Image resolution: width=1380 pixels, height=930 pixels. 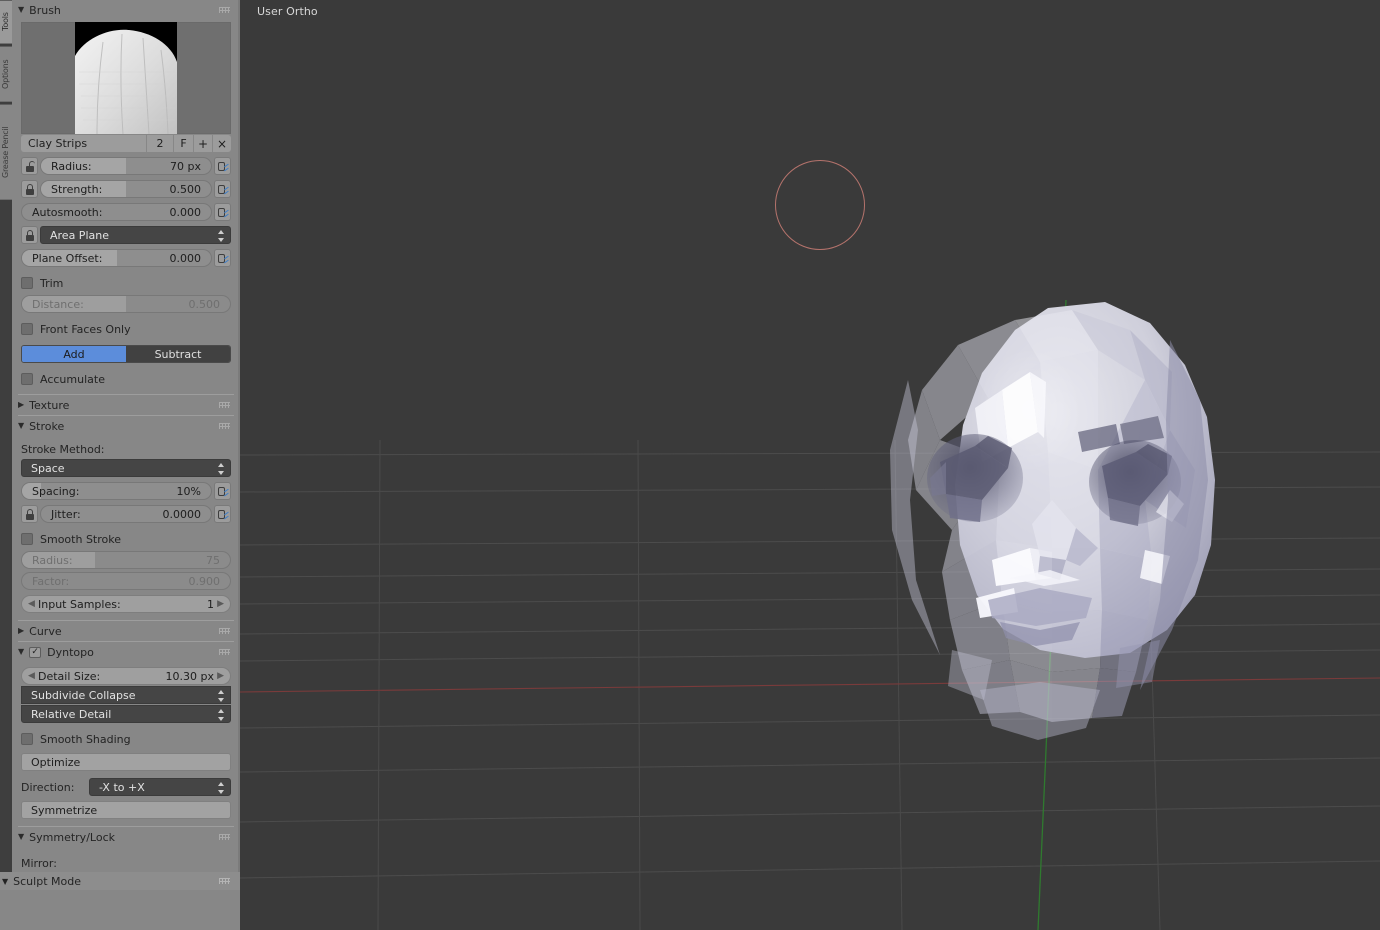 What do you see at coordinates (126, 539) in the screenshot?
I see `smooth-stroke-row: Smooth Stroke` at bounding box center [126, 539].